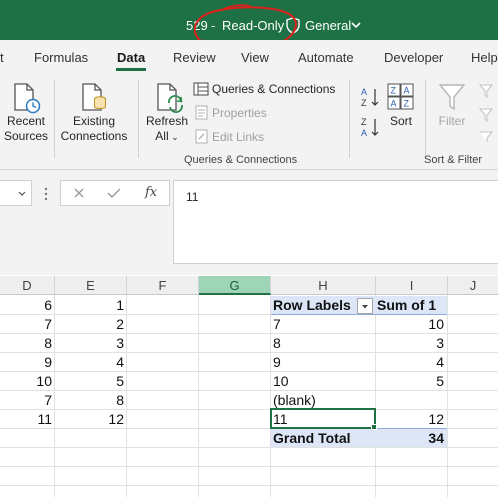  I want to click on existing-connections-button: Existing Connections, so click(94, 129).